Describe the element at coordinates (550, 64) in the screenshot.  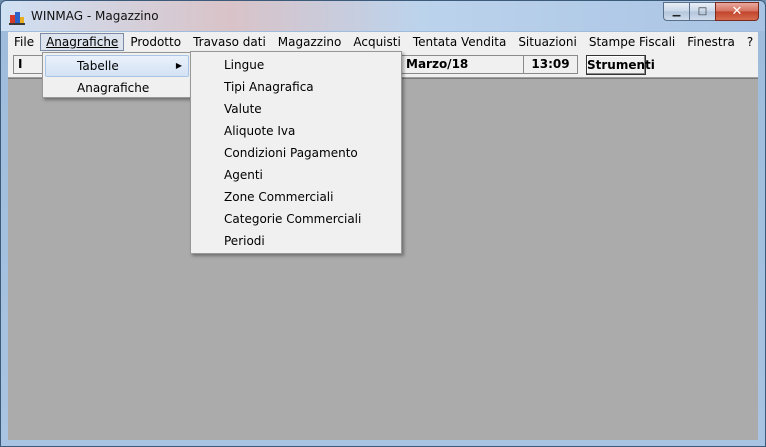
I see `time-field: 13:09` at that location.